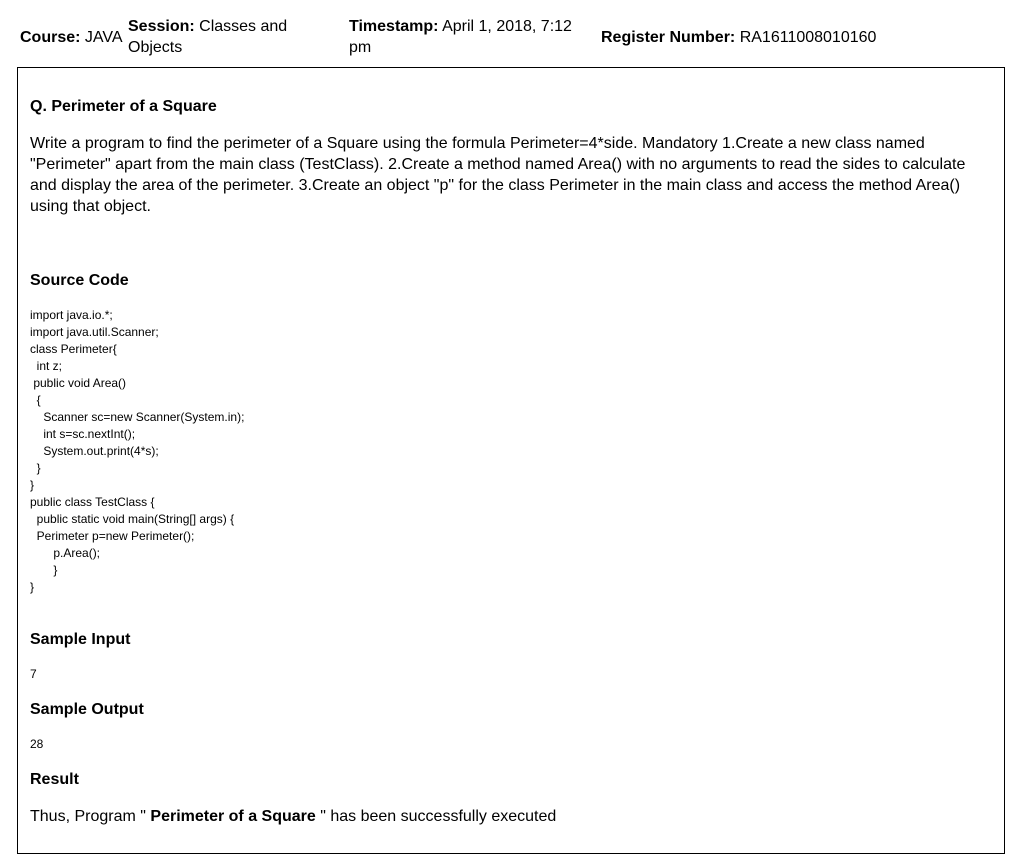  I want to click on session-field: Session: Classes and Objects, so click(228, 37).